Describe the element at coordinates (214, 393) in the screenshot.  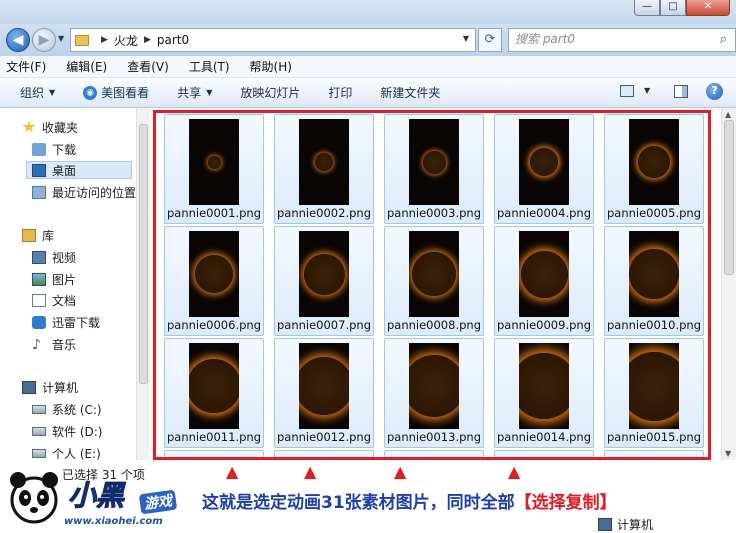
I see `file-item: pannie0011.png` at that location.